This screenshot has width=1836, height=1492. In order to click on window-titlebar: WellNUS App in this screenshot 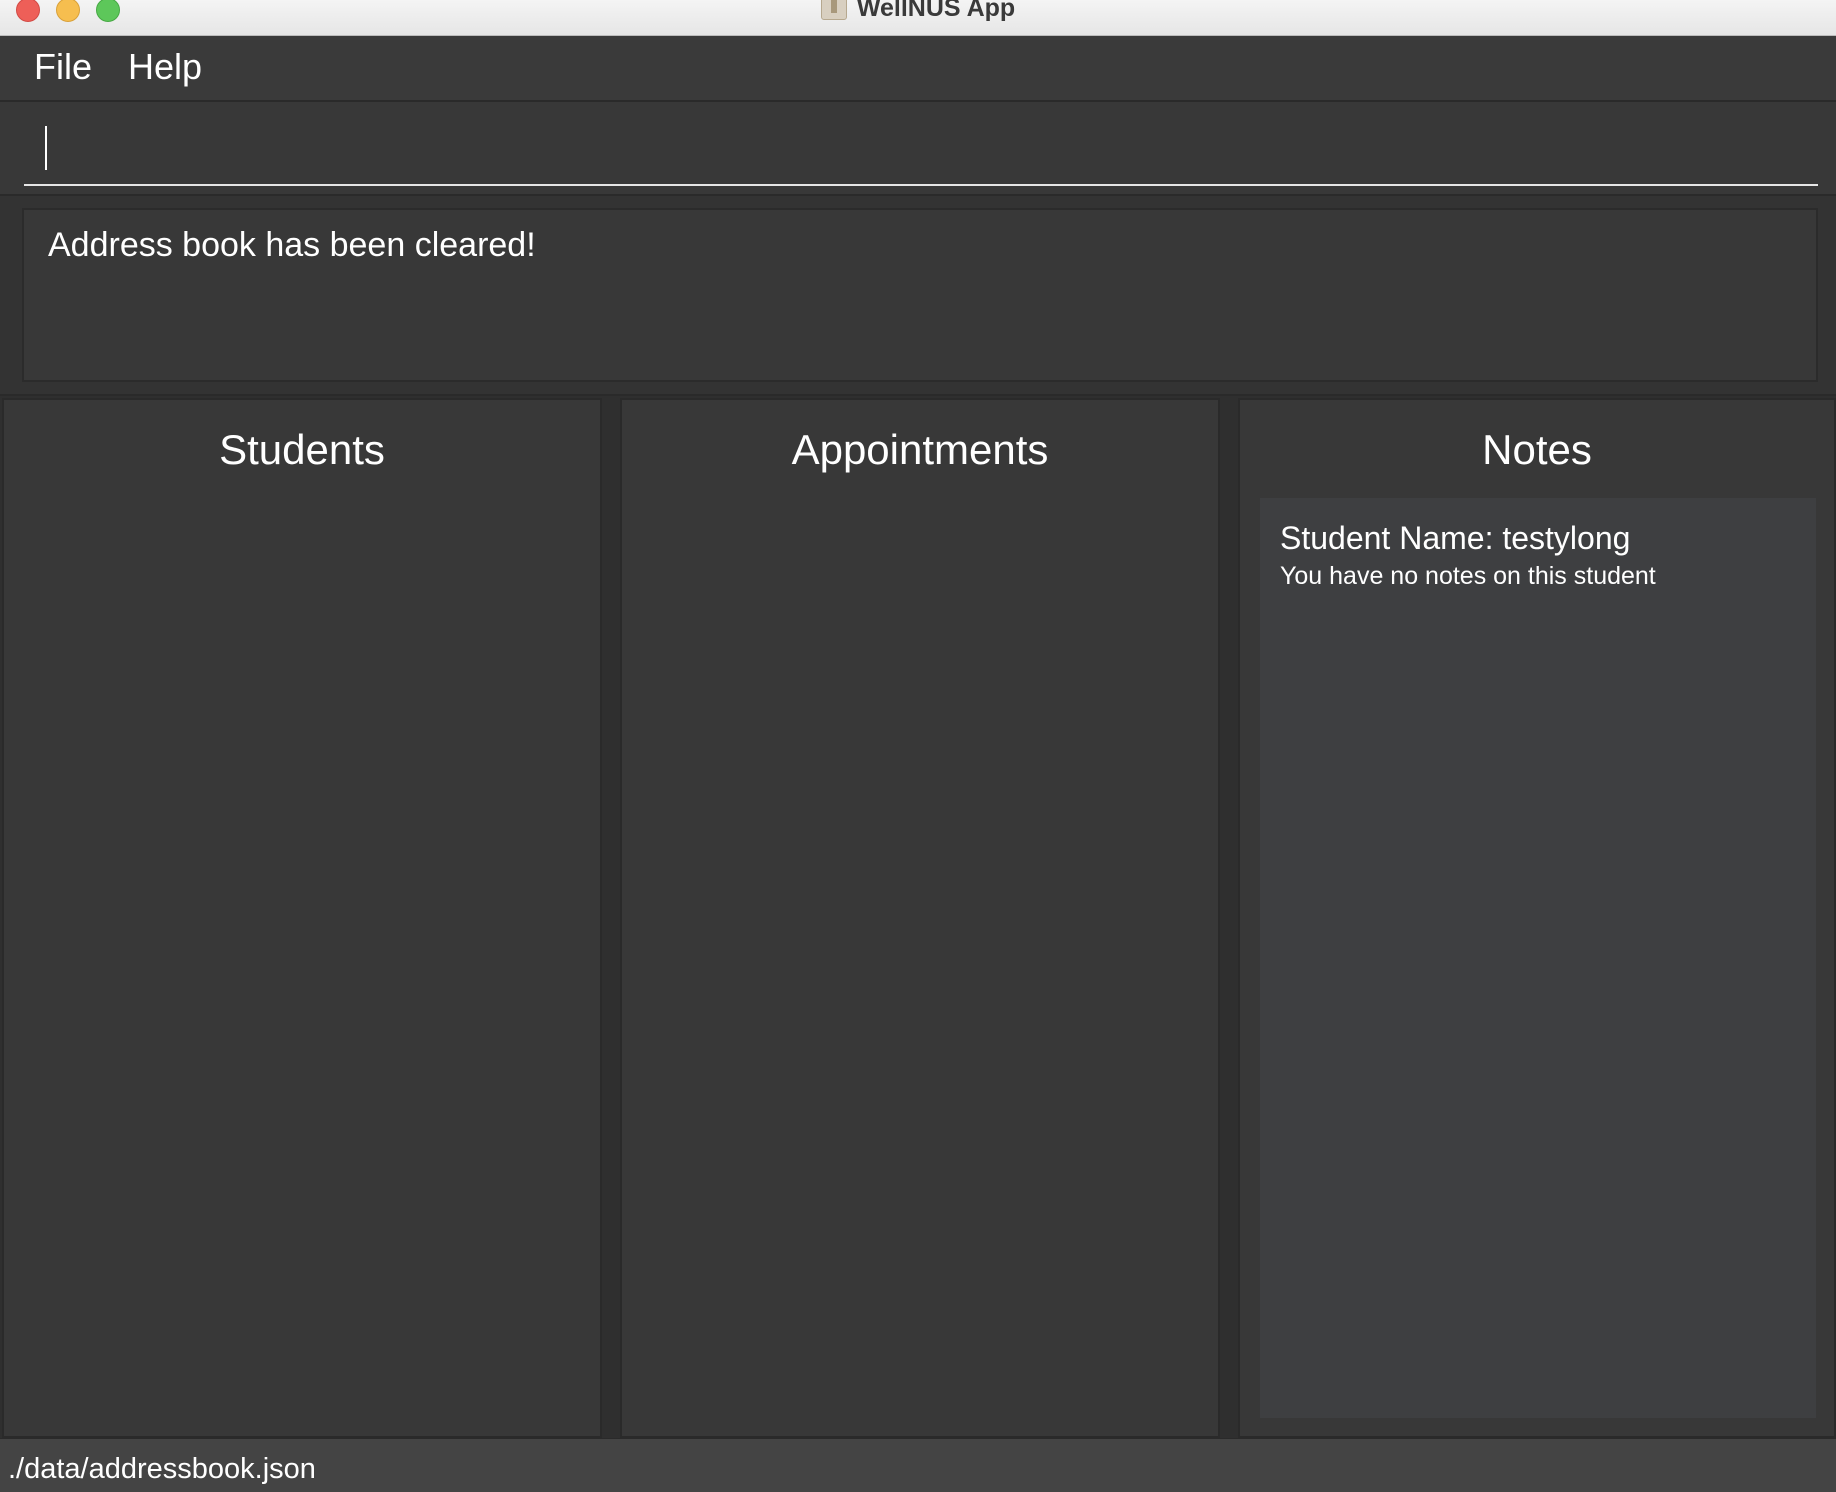, I will do `click(918, 18)`.